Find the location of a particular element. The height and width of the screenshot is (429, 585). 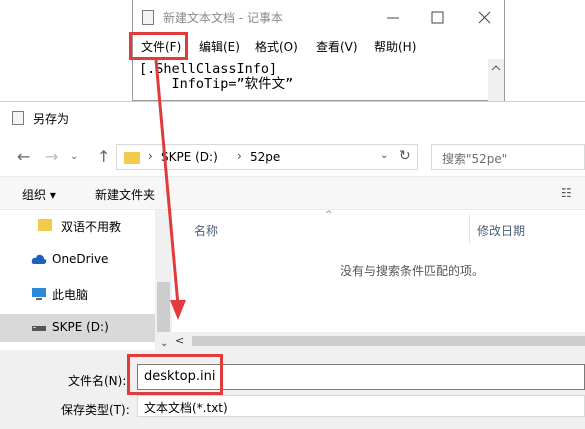

dialog-title: 另存为 is located at coordinates (51, 119).